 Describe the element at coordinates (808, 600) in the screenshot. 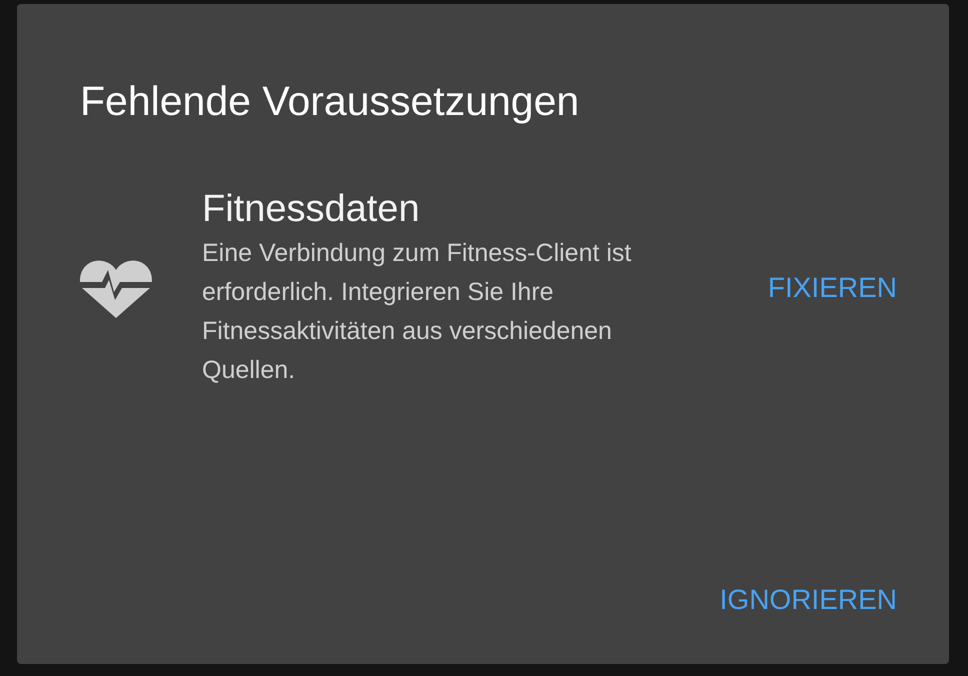

I see `ignore-button: IGNORIEREN` at that location.